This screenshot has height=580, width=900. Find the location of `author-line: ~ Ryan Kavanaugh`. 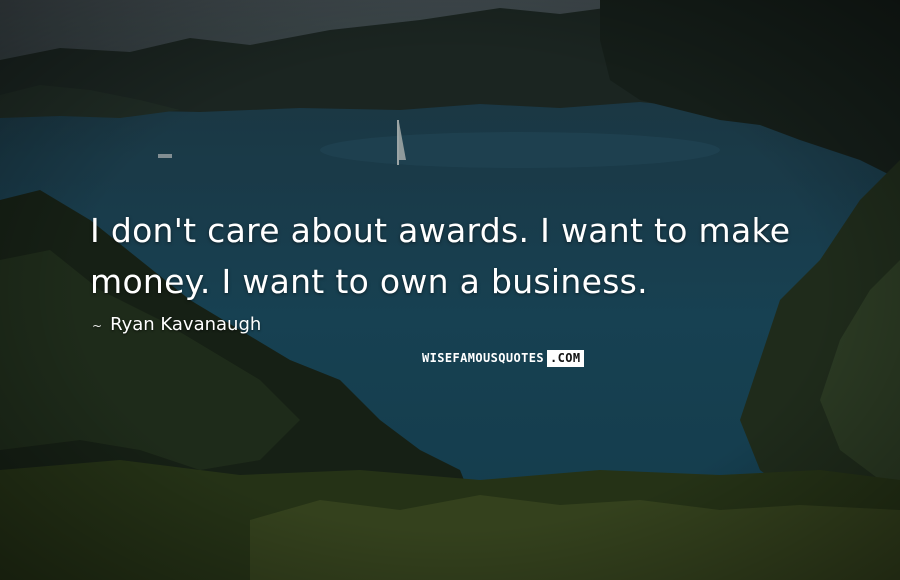

author-line: ~ Ryan Kavanaugh is located at coordinates (176, 325).